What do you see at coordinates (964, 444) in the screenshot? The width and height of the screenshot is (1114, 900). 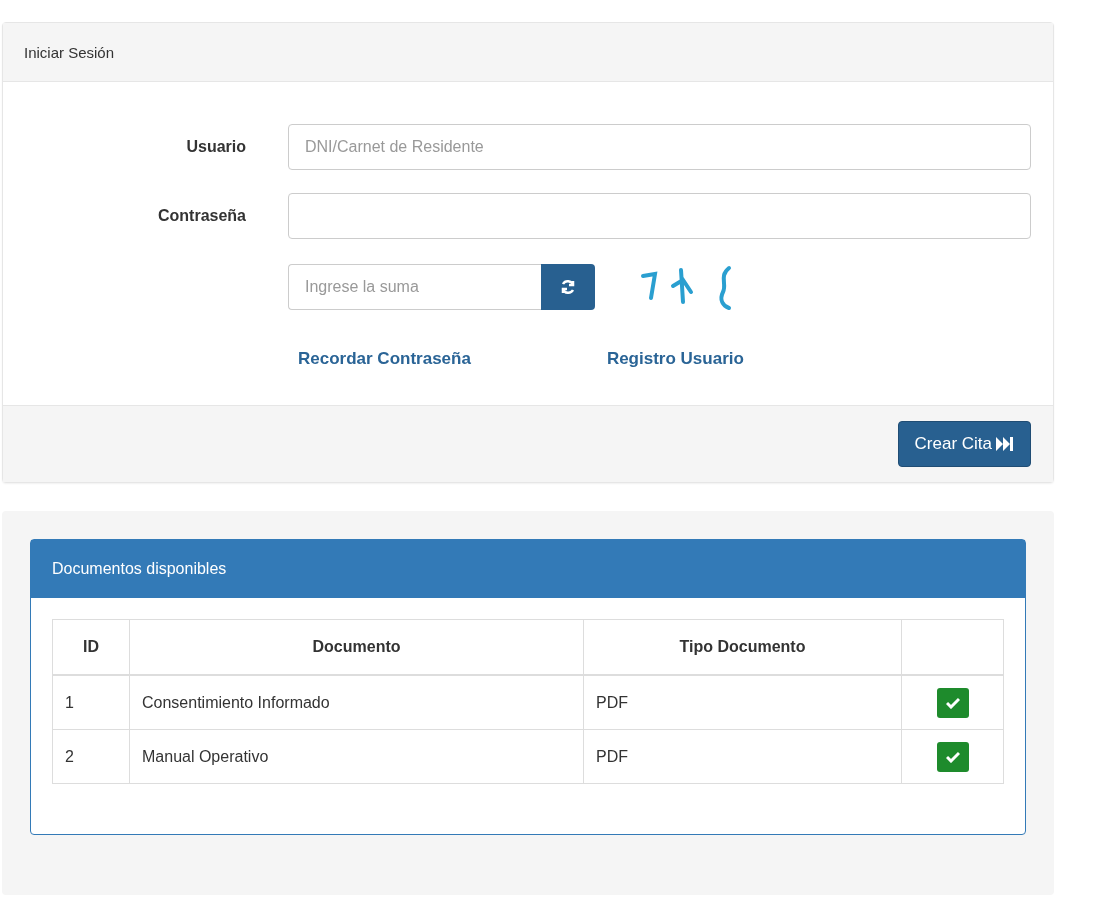 I see `create-appointment-button: Crear Cita` at bounding box center [964, 444].